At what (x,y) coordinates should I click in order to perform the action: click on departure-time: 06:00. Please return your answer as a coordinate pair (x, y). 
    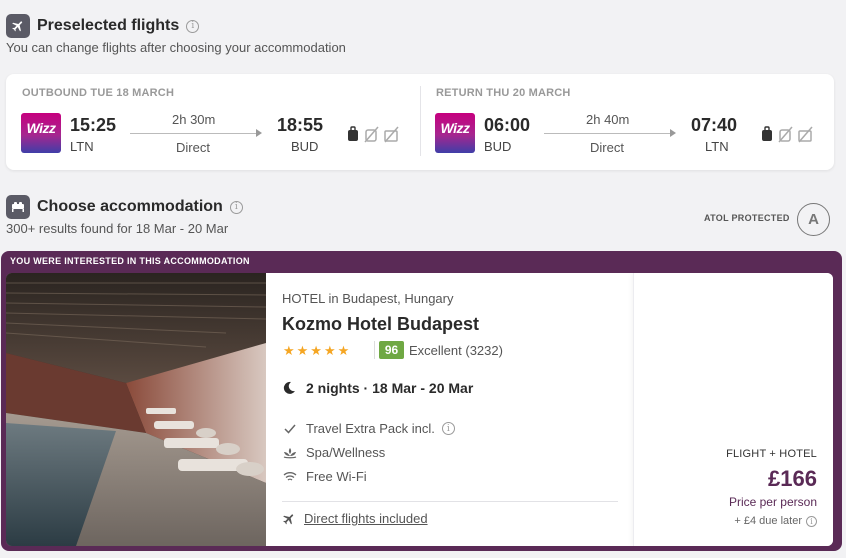
    Looking at the image, I should click on (507, 125).